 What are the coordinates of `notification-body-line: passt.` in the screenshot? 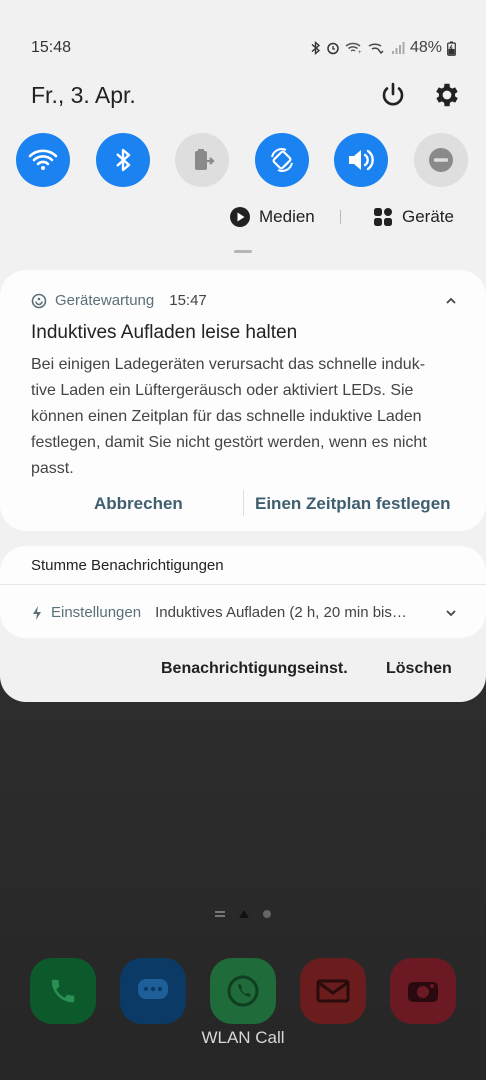 It's located at (52, 468).